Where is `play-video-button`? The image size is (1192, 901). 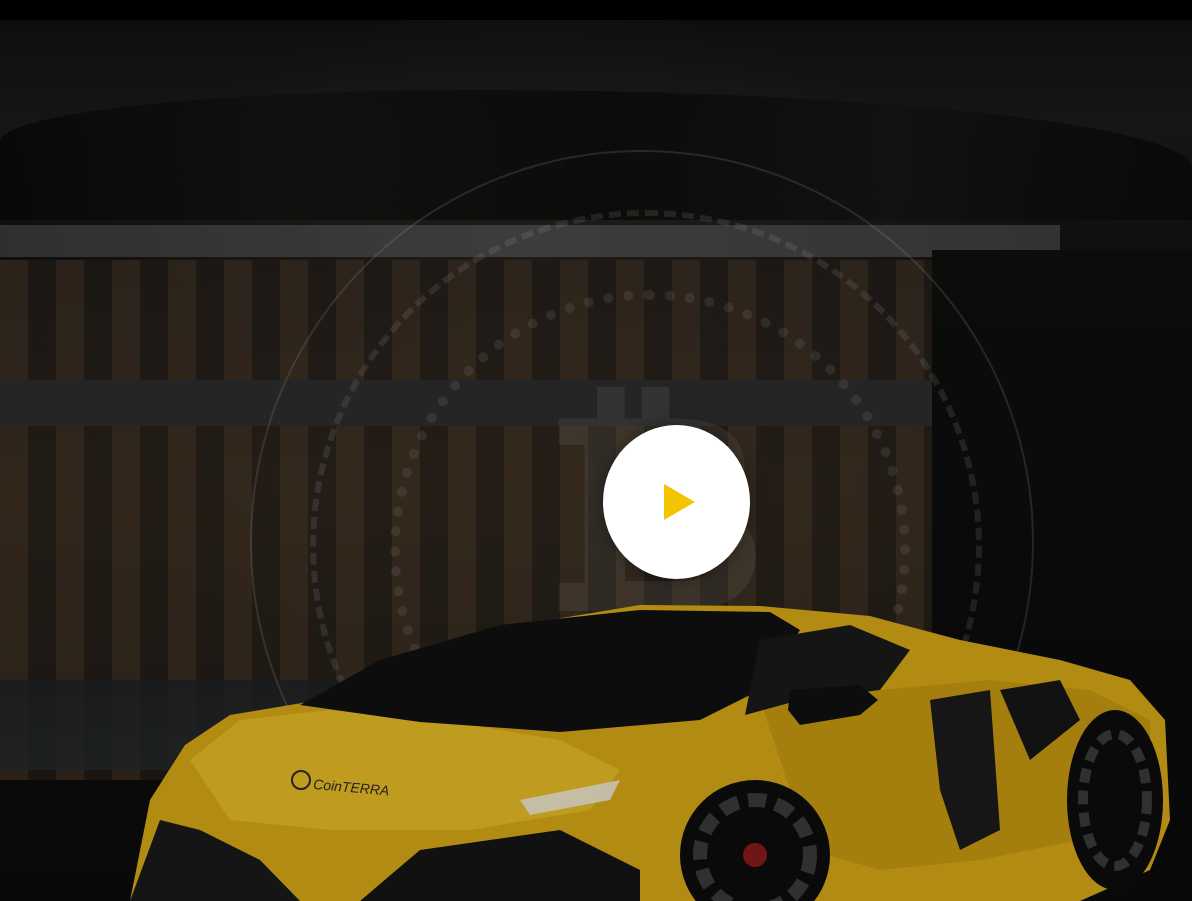
play-video-button is located at coordinates (676, 502).